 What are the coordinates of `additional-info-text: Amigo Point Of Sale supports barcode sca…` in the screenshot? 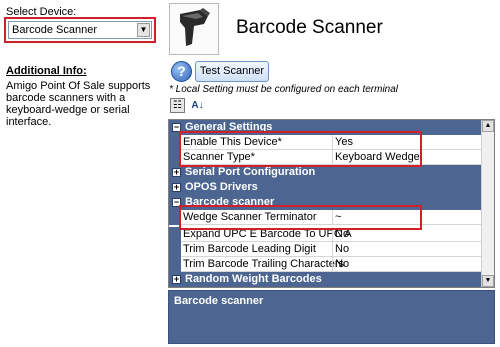 It's located at (78, 104).